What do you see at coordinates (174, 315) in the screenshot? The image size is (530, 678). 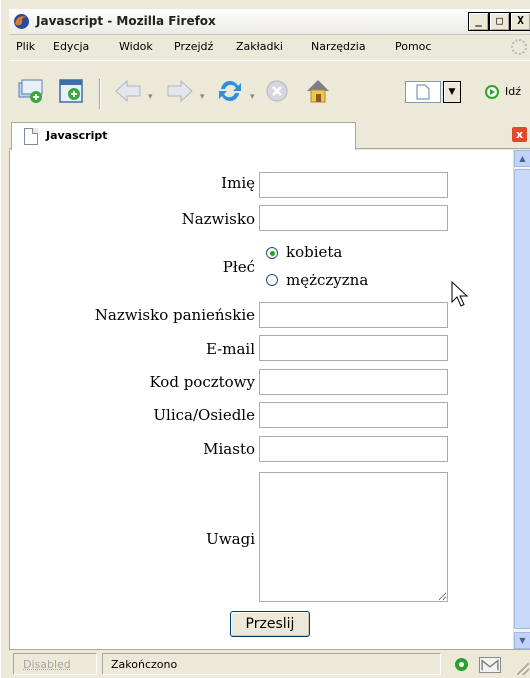 I see `nazwisko-panienskie-label: Nazwisko panieńskie` at bounding box center [174, 315].